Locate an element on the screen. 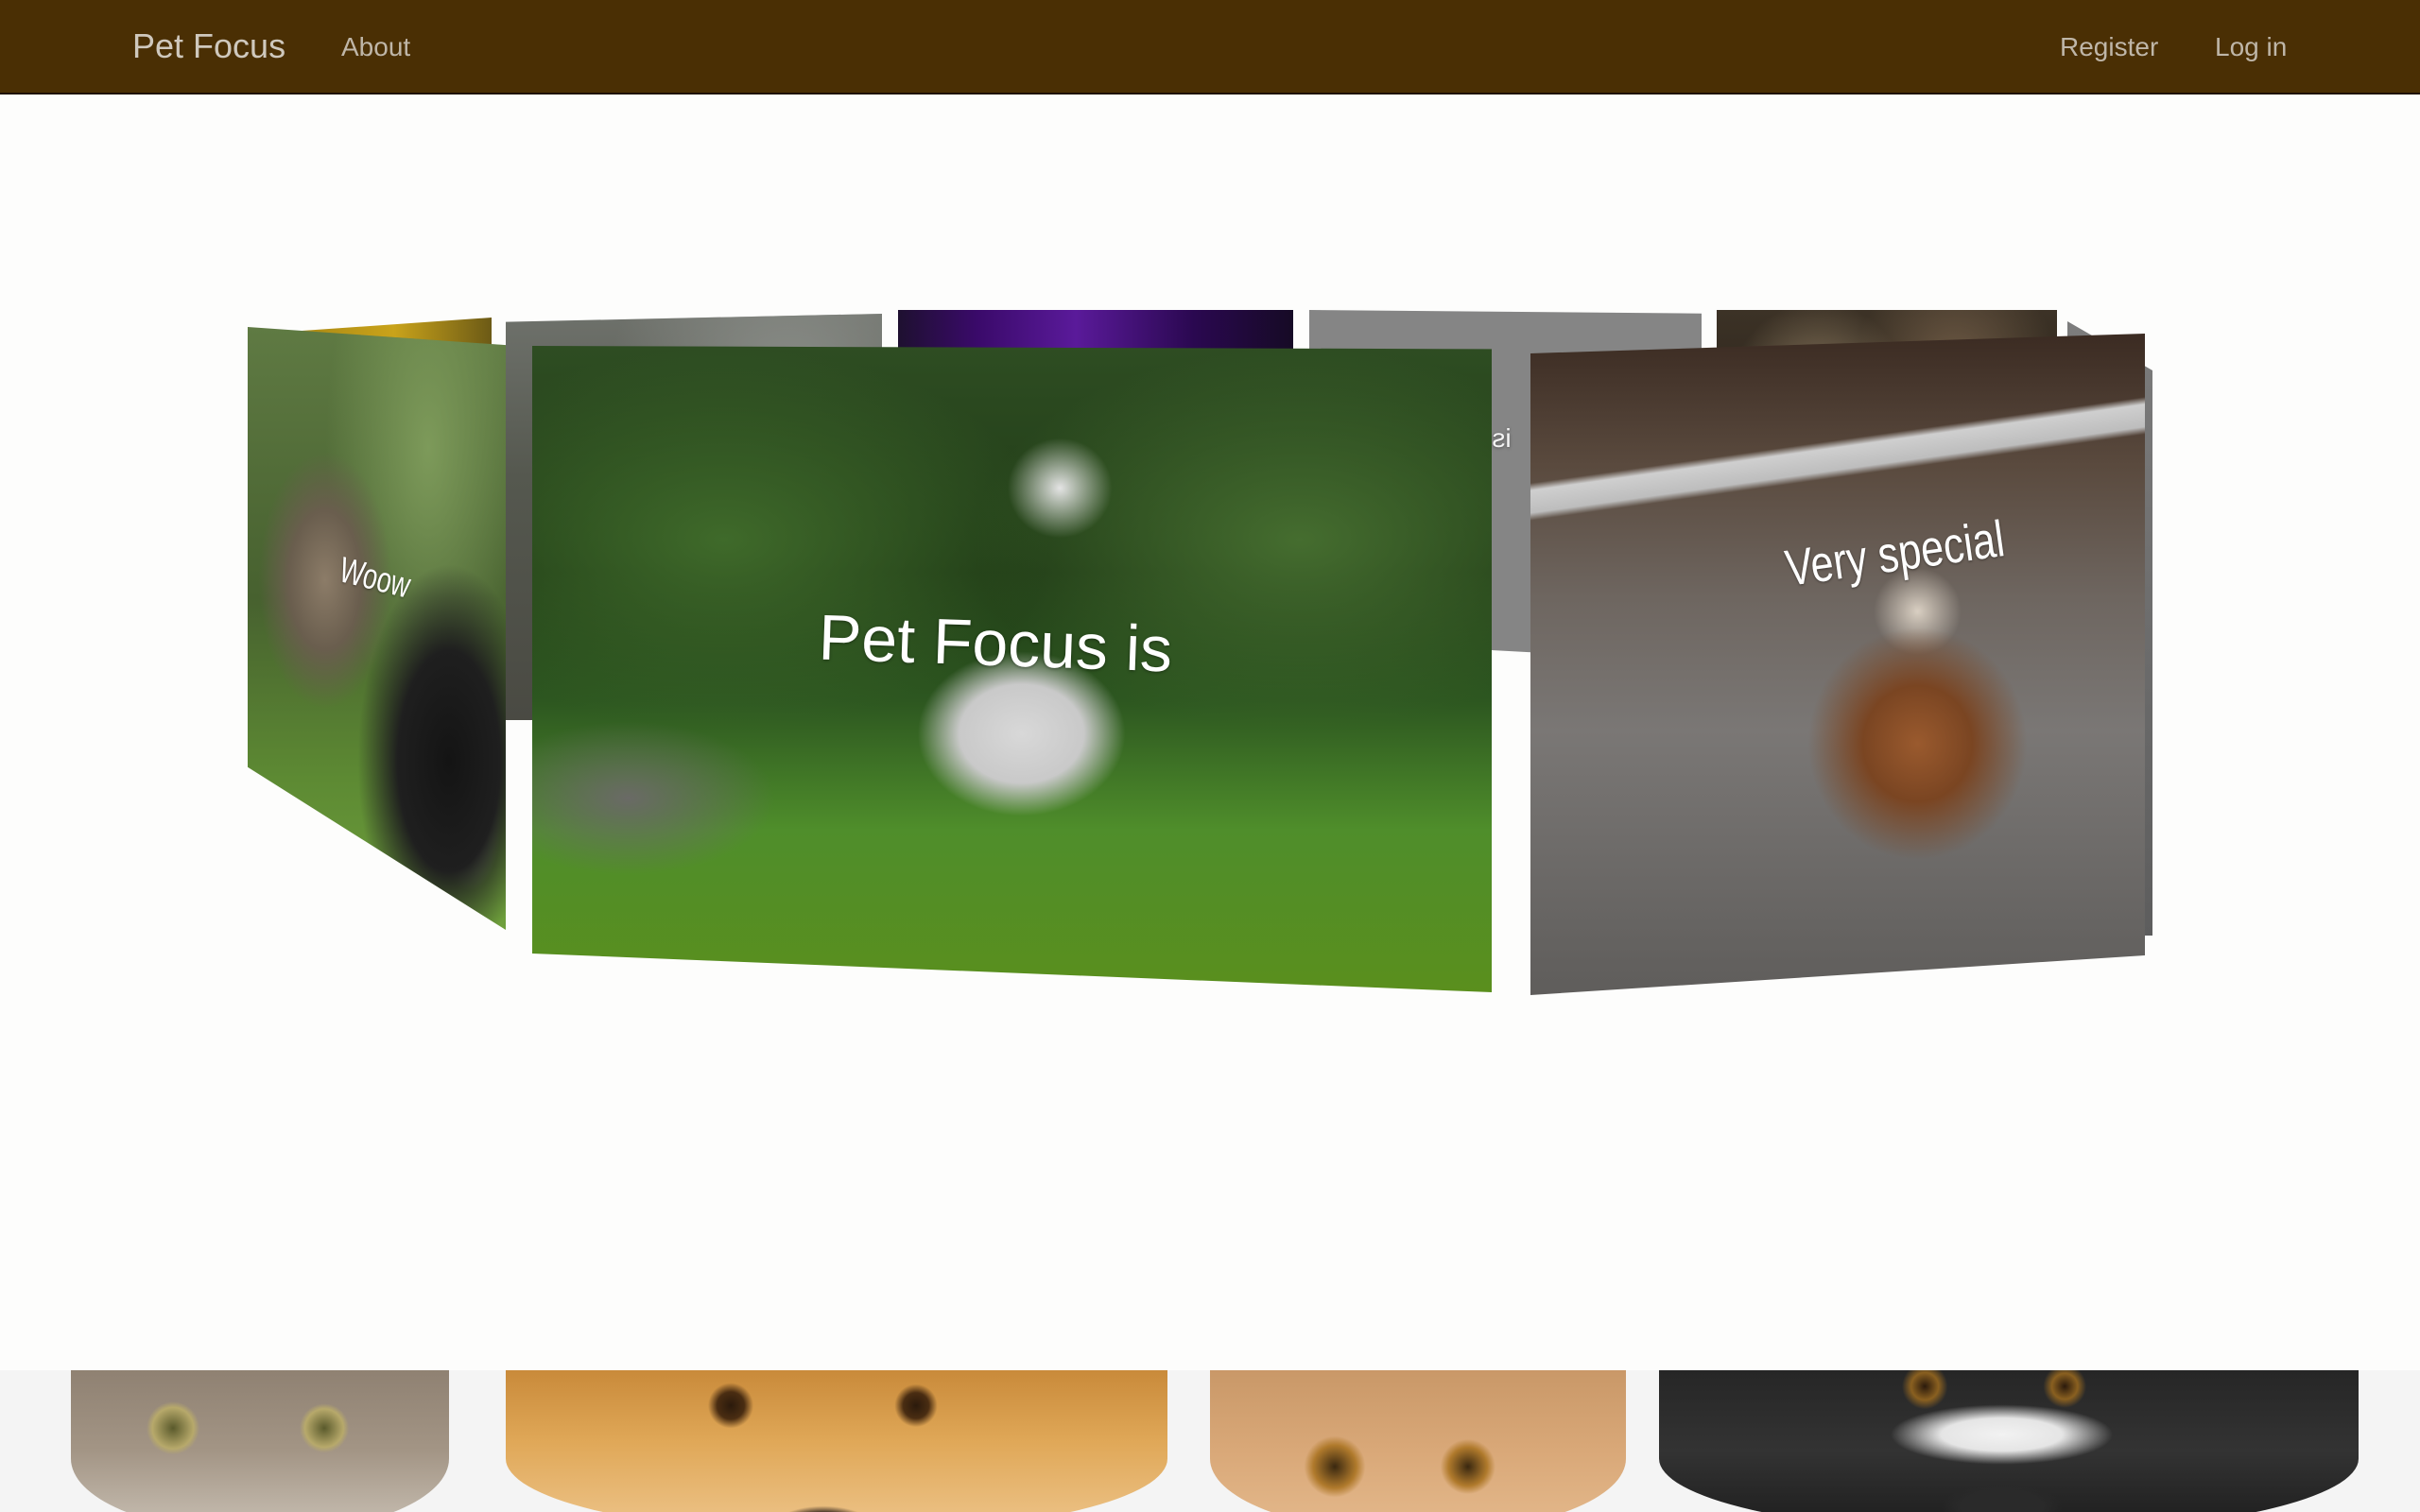 Image resolution: width=2420 pixels, height=1512 pixels. golden-retriever-image is located at coordinates (836, 1441).